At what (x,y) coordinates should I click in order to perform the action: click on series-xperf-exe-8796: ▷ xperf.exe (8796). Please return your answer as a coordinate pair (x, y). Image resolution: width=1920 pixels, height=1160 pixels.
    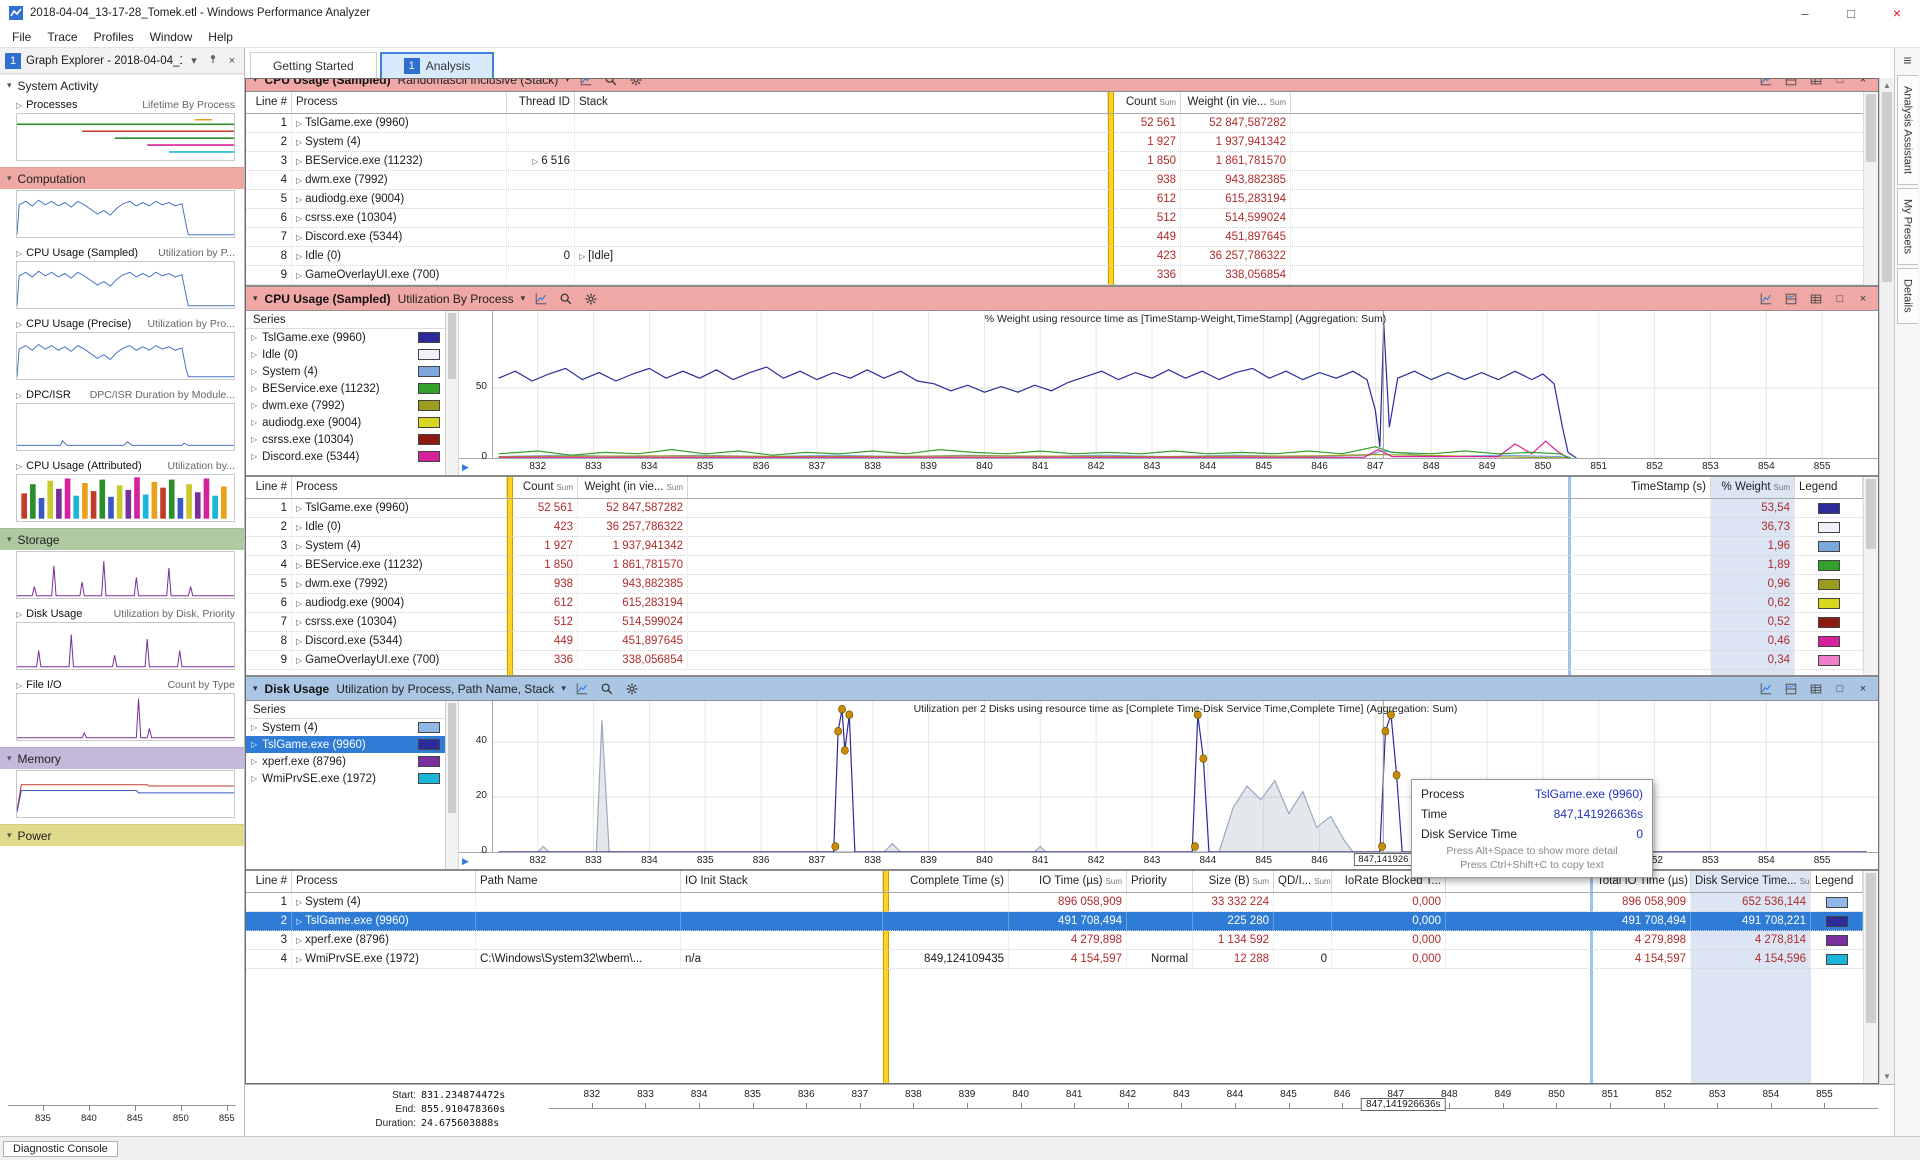
    Looking at the image, I should click on (345, 761).